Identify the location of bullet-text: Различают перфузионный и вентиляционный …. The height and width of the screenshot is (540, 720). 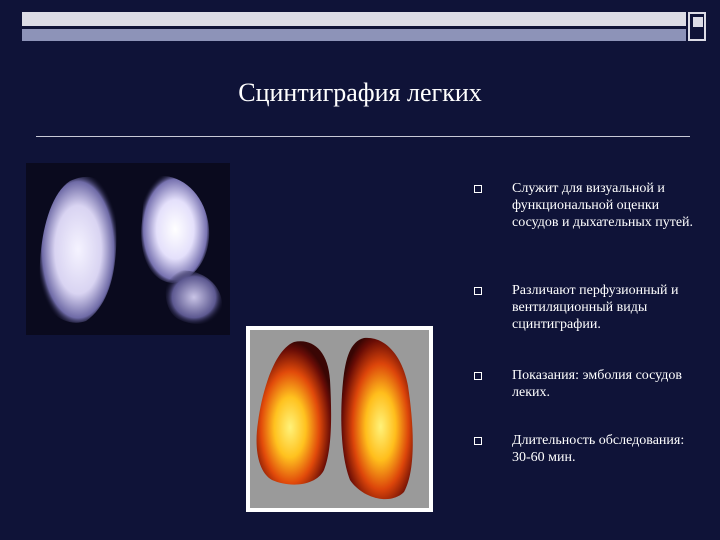
(595, 307).